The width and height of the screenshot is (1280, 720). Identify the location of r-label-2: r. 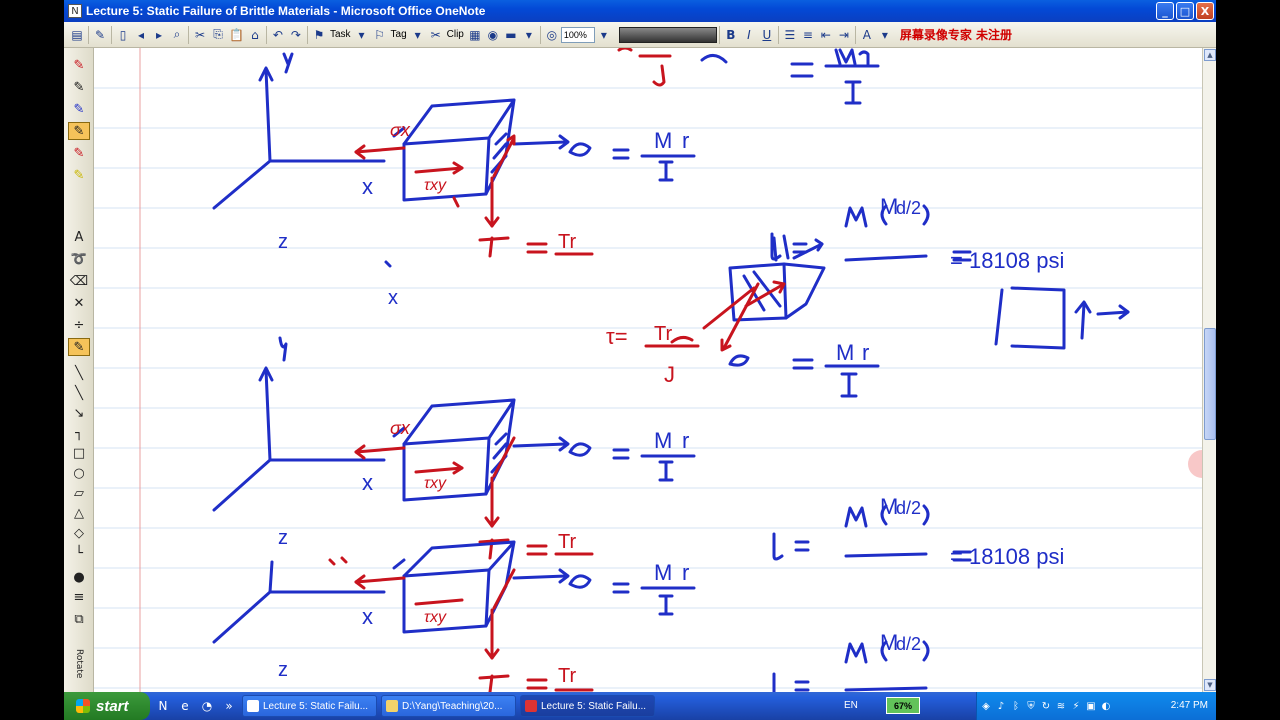
(685, 440).